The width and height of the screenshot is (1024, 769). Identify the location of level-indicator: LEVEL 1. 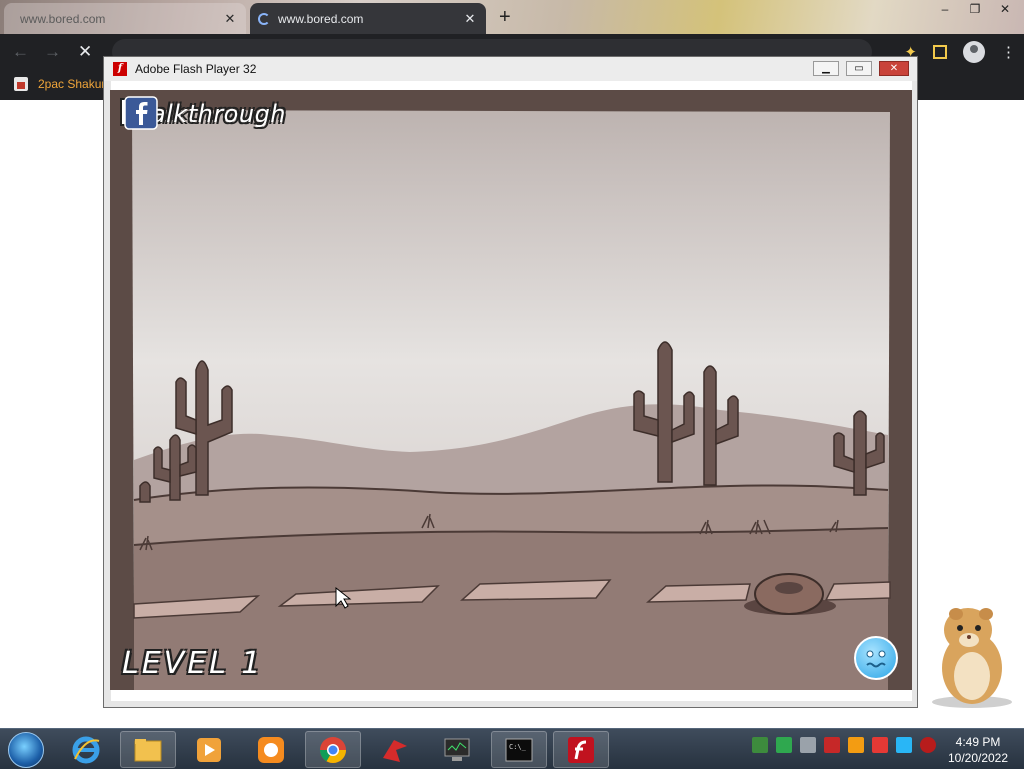
(193, 663).